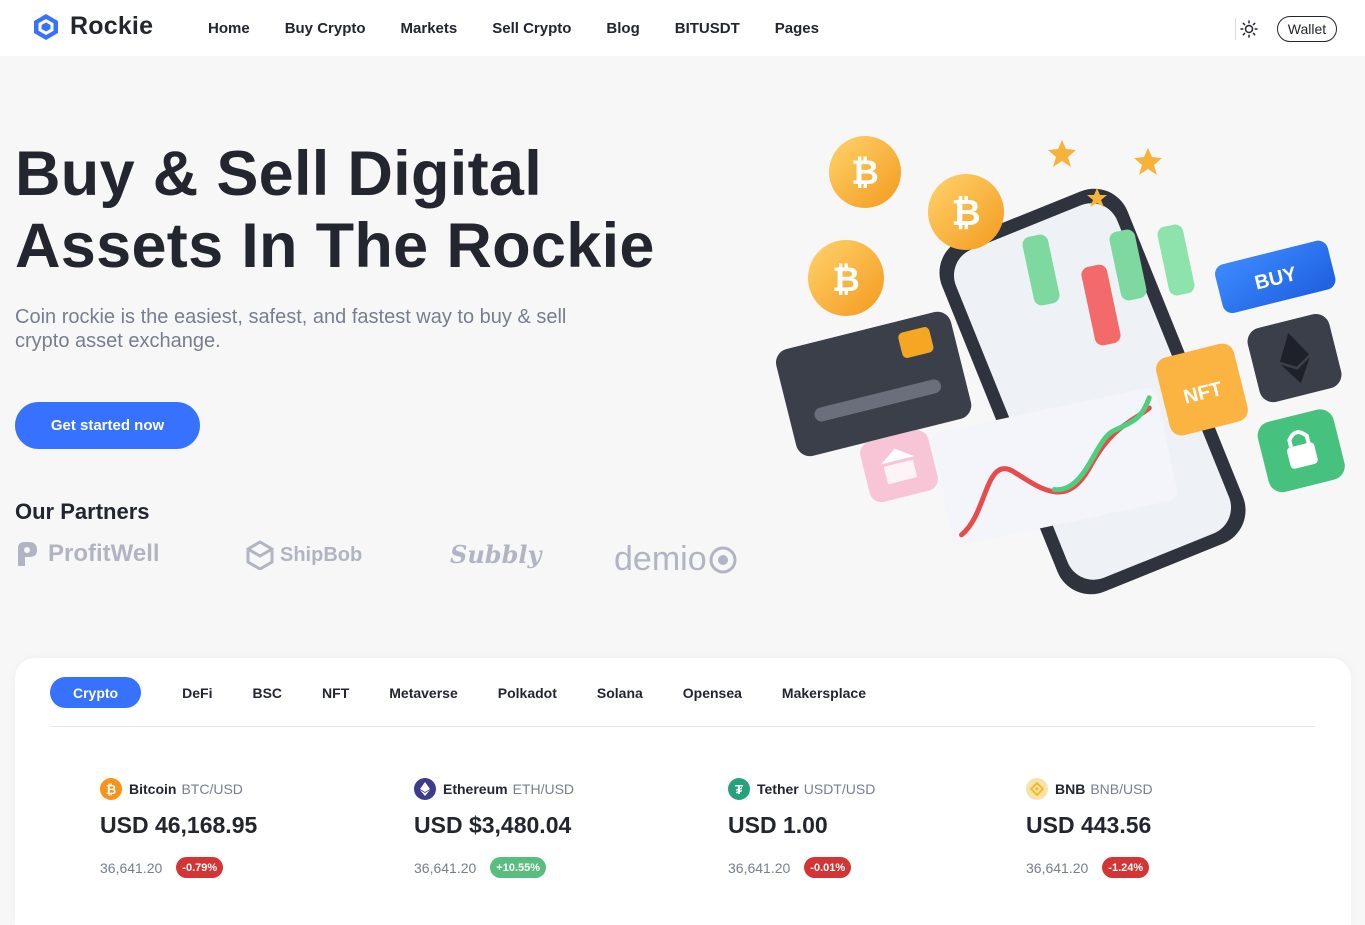  I want to click on partner-logo-demio: demio, so click(676, 559).